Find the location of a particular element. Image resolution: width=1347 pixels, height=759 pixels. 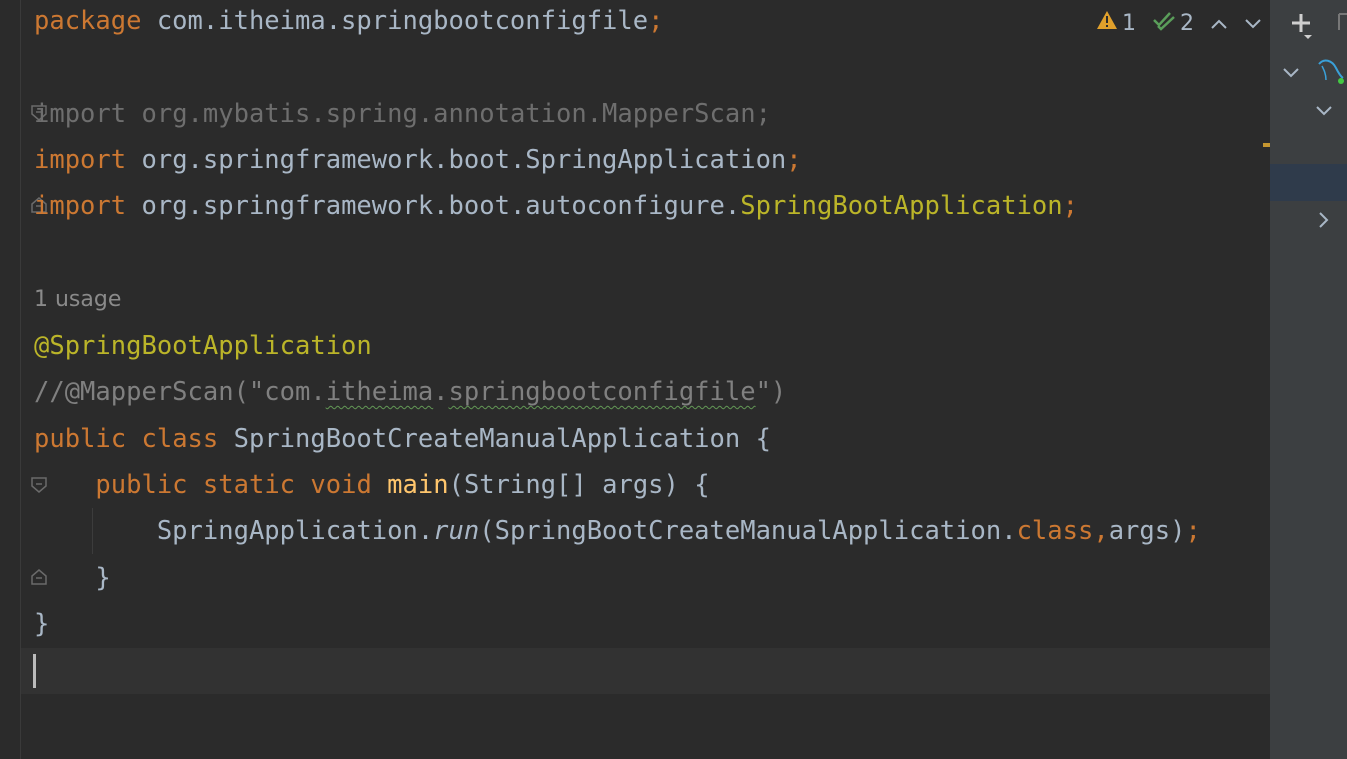

editor-gutter is located at coordinates (10, 379).